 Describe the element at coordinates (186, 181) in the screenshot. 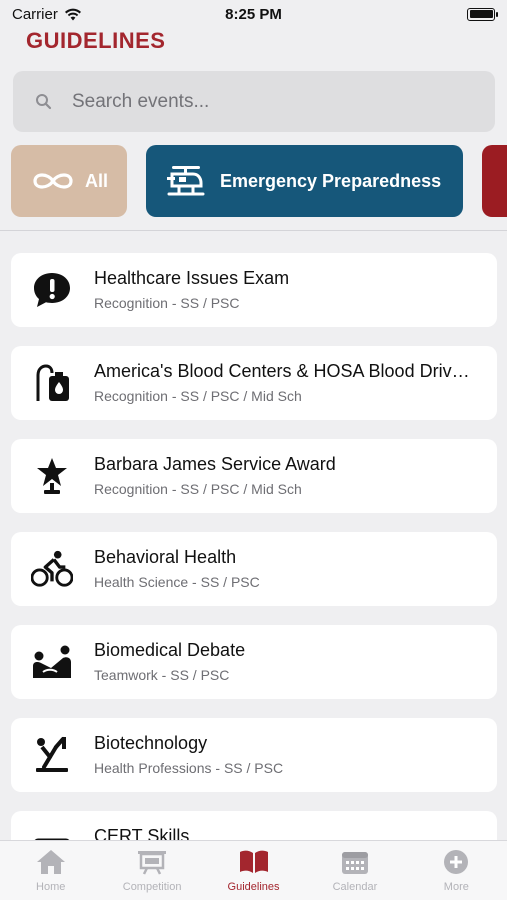

I see `helicopter-icon` at that location.